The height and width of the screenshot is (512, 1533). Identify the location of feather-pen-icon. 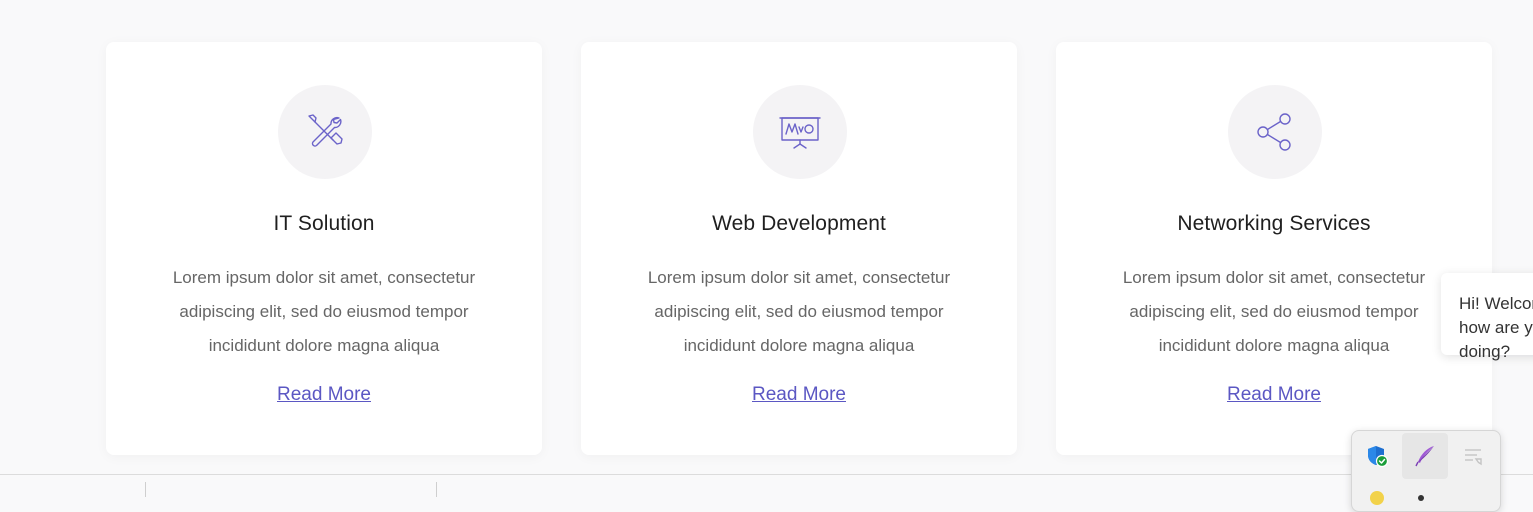
(1424, 456).